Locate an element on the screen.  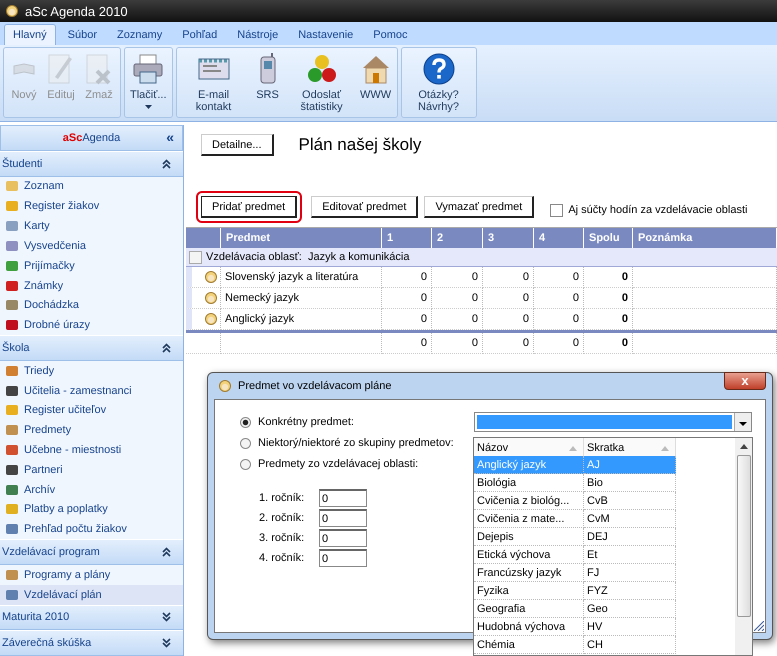
action-button: Pridať predmet is located at coordinates (249, 207).